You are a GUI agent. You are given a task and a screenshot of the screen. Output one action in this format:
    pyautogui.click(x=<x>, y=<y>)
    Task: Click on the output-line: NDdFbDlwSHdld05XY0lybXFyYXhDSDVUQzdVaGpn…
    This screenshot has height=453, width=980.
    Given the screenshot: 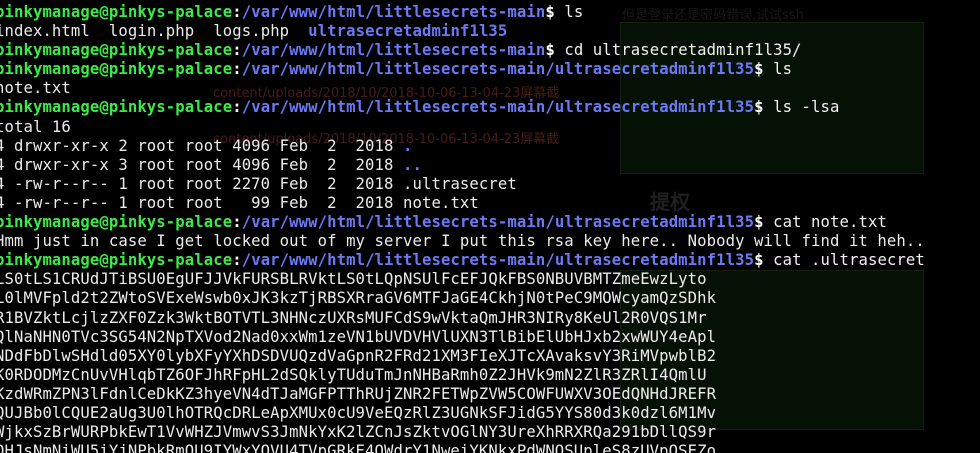 What is the action you would take?
    pyautogui.click(x=490, y=356)
    